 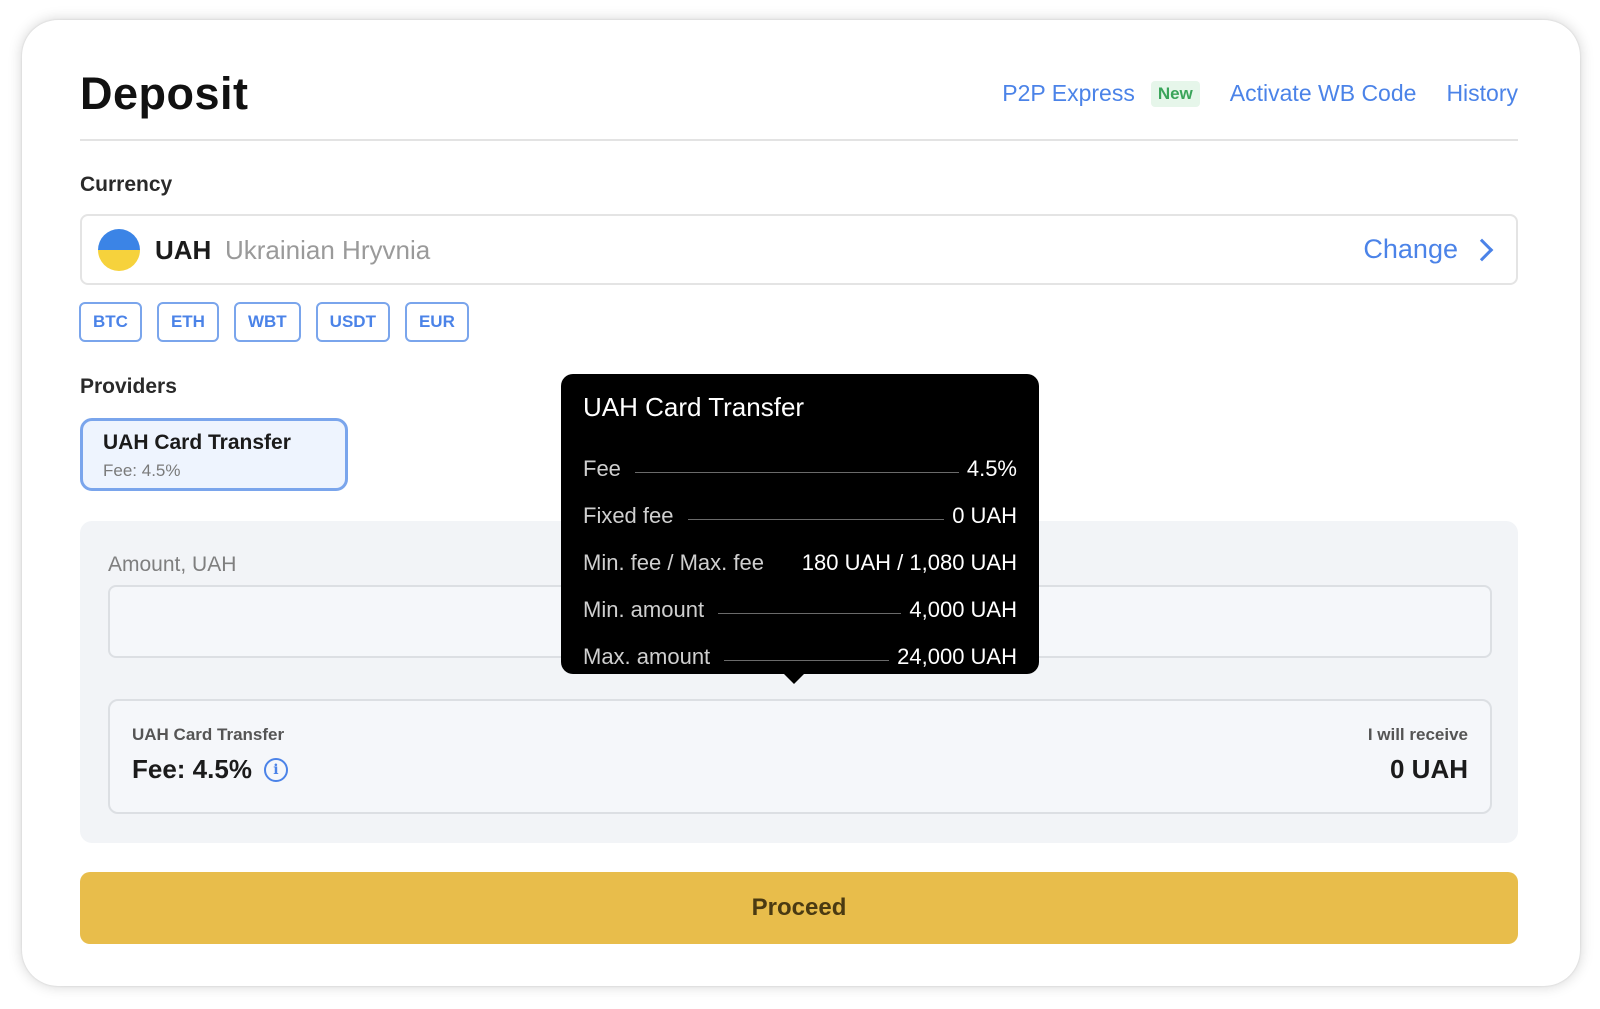 What do you see at coordinates (799, 908) in the screenshot?
I see `proceed-button: Proceed` at bounding box center [799, 908].